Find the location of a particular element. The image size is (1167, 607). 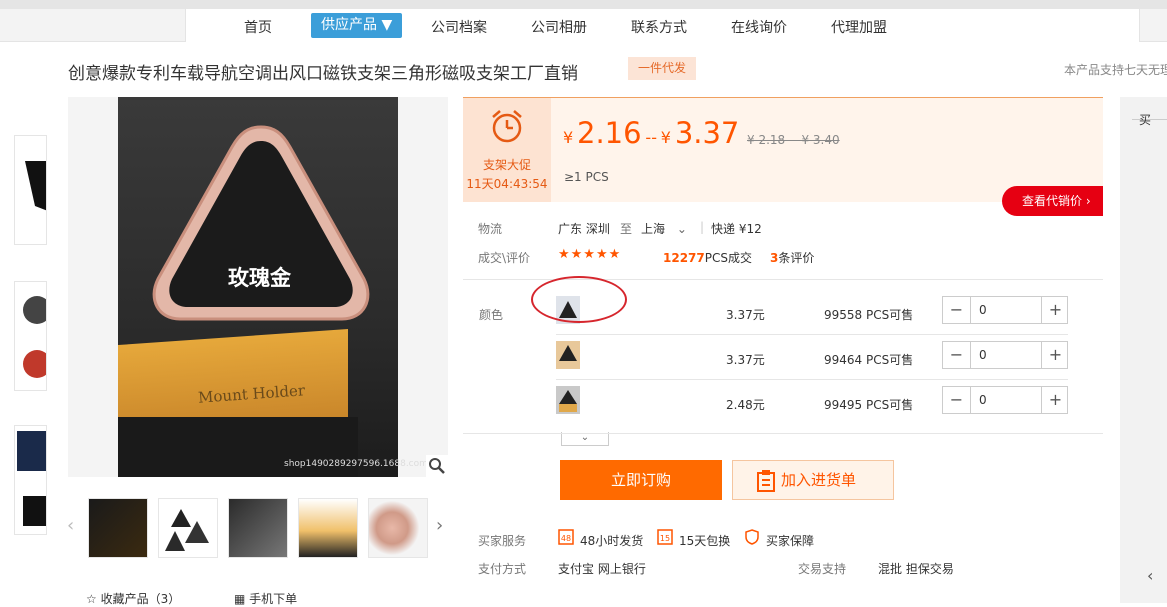

product-title: 创意爆款专利车载导航空调出风口磁铁支架三角形磁吸支架工厂直销 is located at coordinates (323, 74).